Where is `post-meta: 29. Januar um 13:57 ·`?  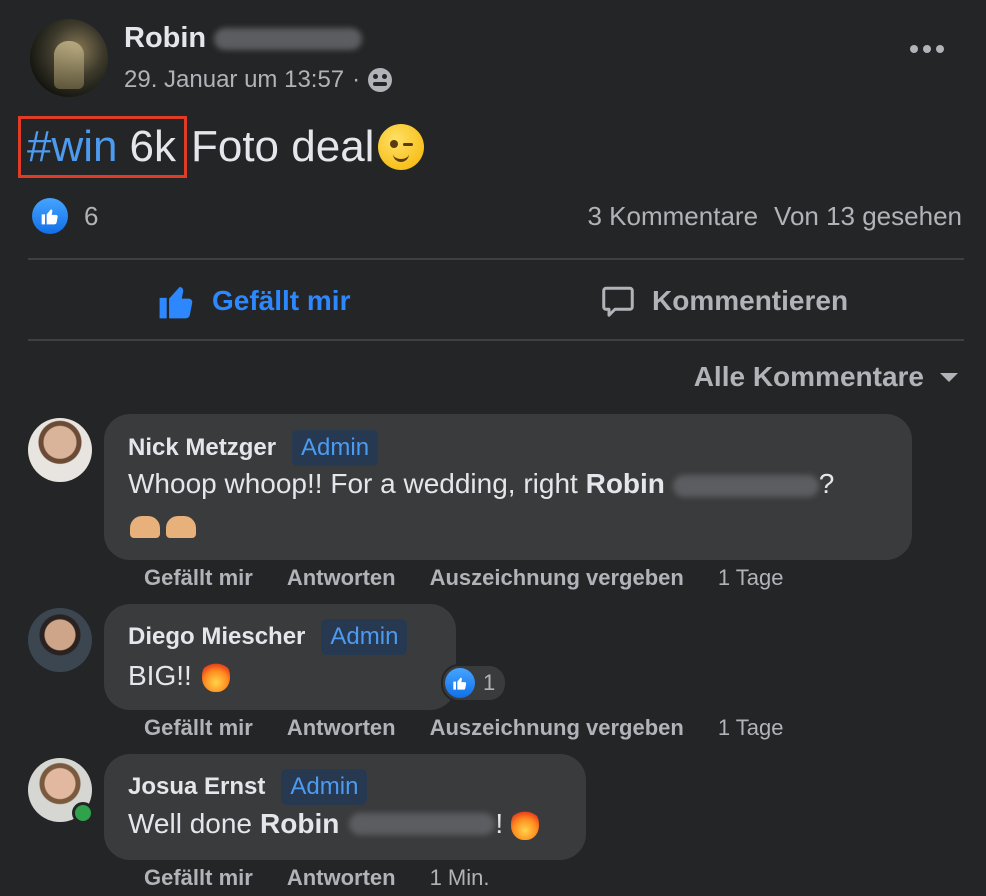
post-meta: 29. Januar um 13:57 · is located at coordinates (258, 80).